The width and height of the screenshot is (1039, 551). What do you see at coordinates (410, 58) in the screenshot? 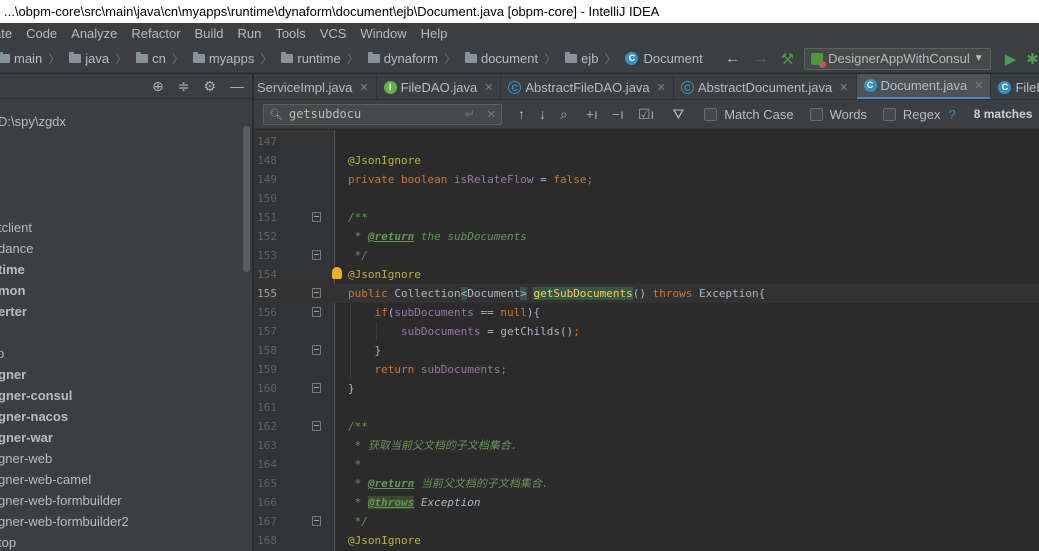
I see `breadcrumb-dynaform: dynaform 〉` at bounding box center [410, 58].